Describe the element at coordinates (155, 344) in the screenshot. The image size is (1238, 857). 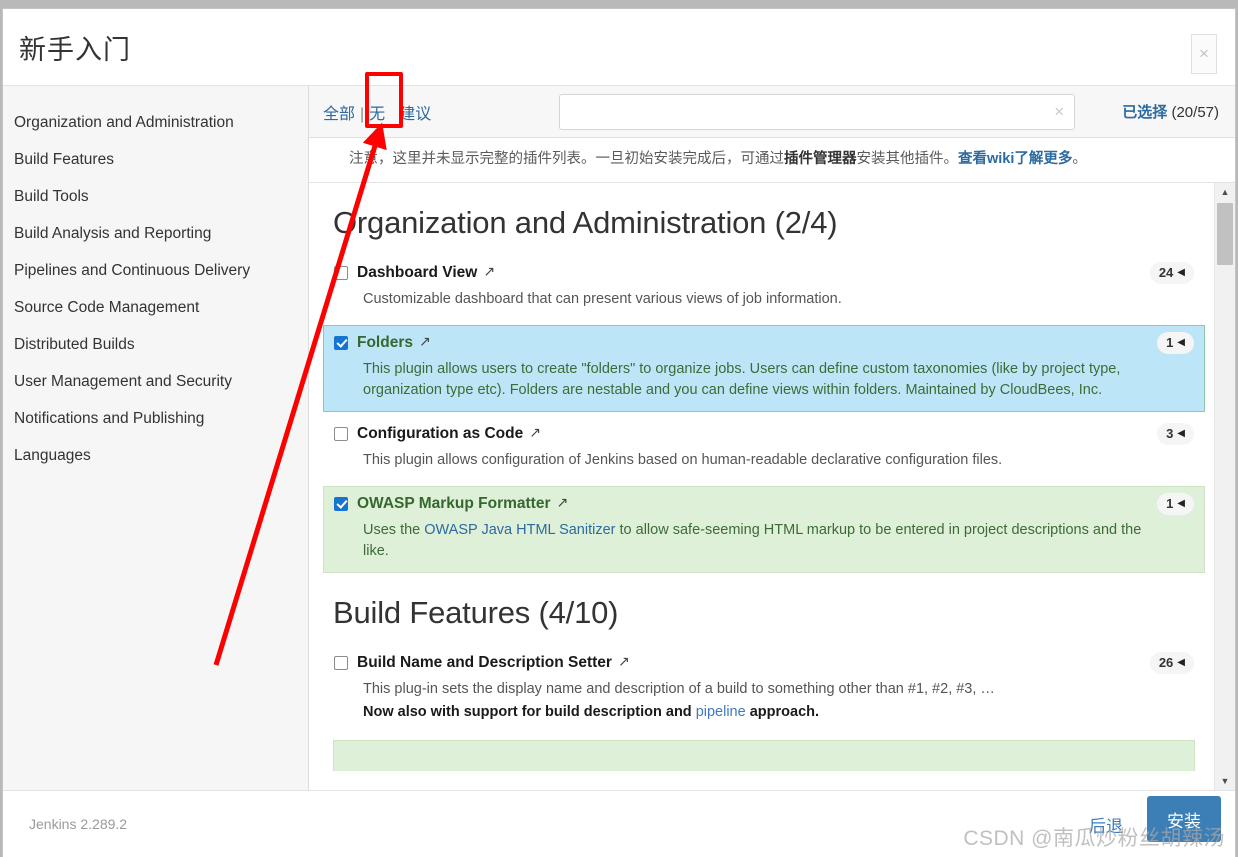
I see `sidebar-item-distributed-builds: Distributed Builds` at that location.